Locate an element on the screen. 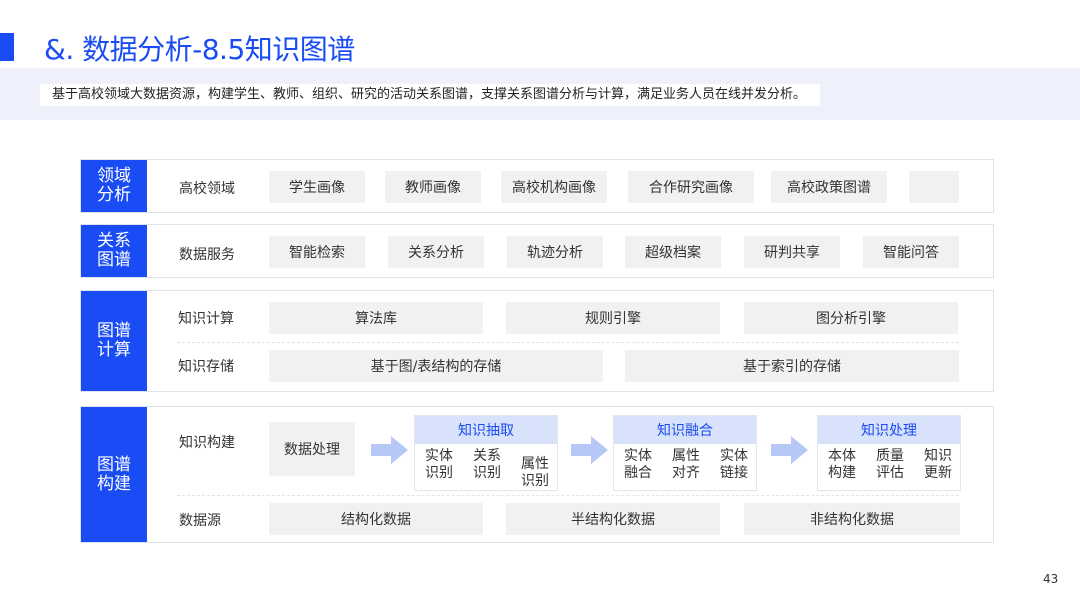 This screenshot has height=608, width=1080. page-title: &. 数据分析-8.5知识图谱 is located at coordinates (199, 49).